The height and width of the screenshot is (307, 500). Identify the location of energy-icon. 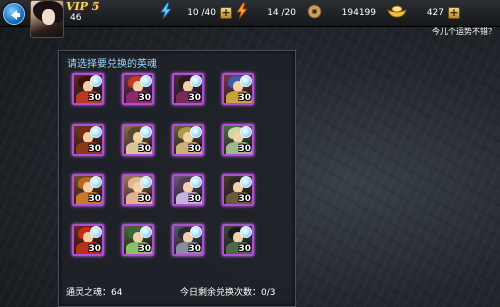
(242, 11).